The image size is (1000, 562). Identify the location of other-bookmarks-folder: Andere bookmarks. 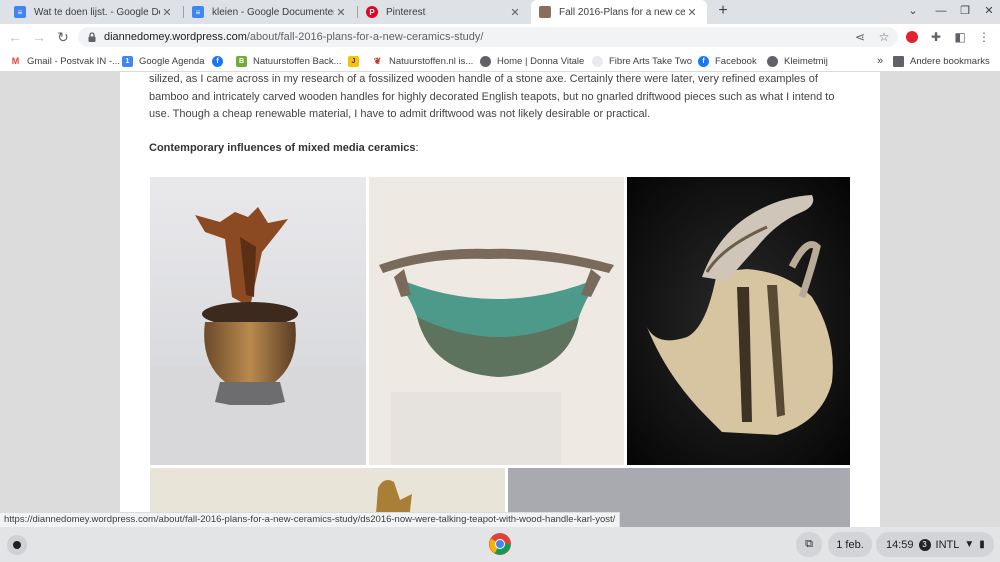
(941, 61).